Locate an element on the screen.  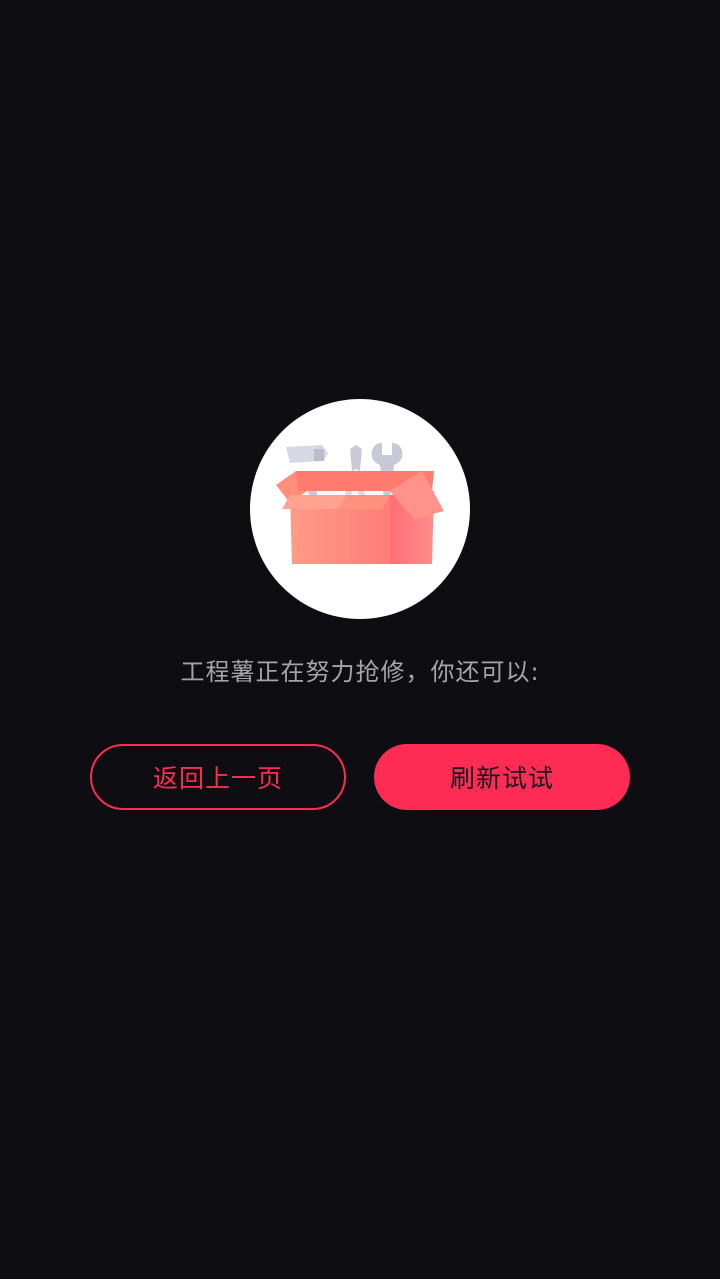
back-button: 返回上一页 is located at coordinates (218, 777).